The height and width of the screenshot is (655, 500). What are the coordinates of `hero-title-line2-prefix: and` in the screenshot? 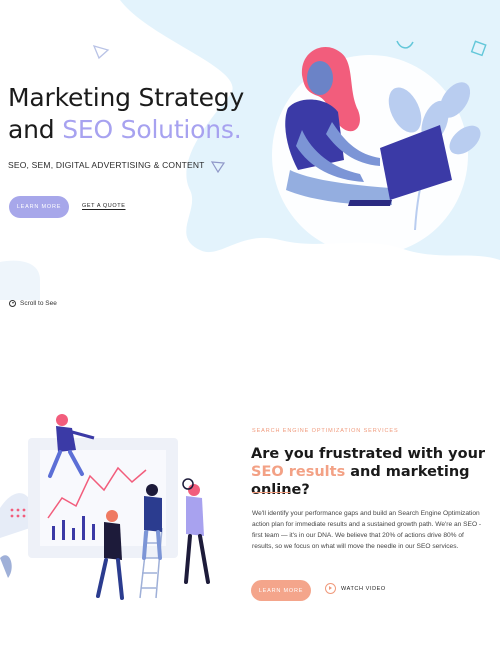 It's located at (35, 129).